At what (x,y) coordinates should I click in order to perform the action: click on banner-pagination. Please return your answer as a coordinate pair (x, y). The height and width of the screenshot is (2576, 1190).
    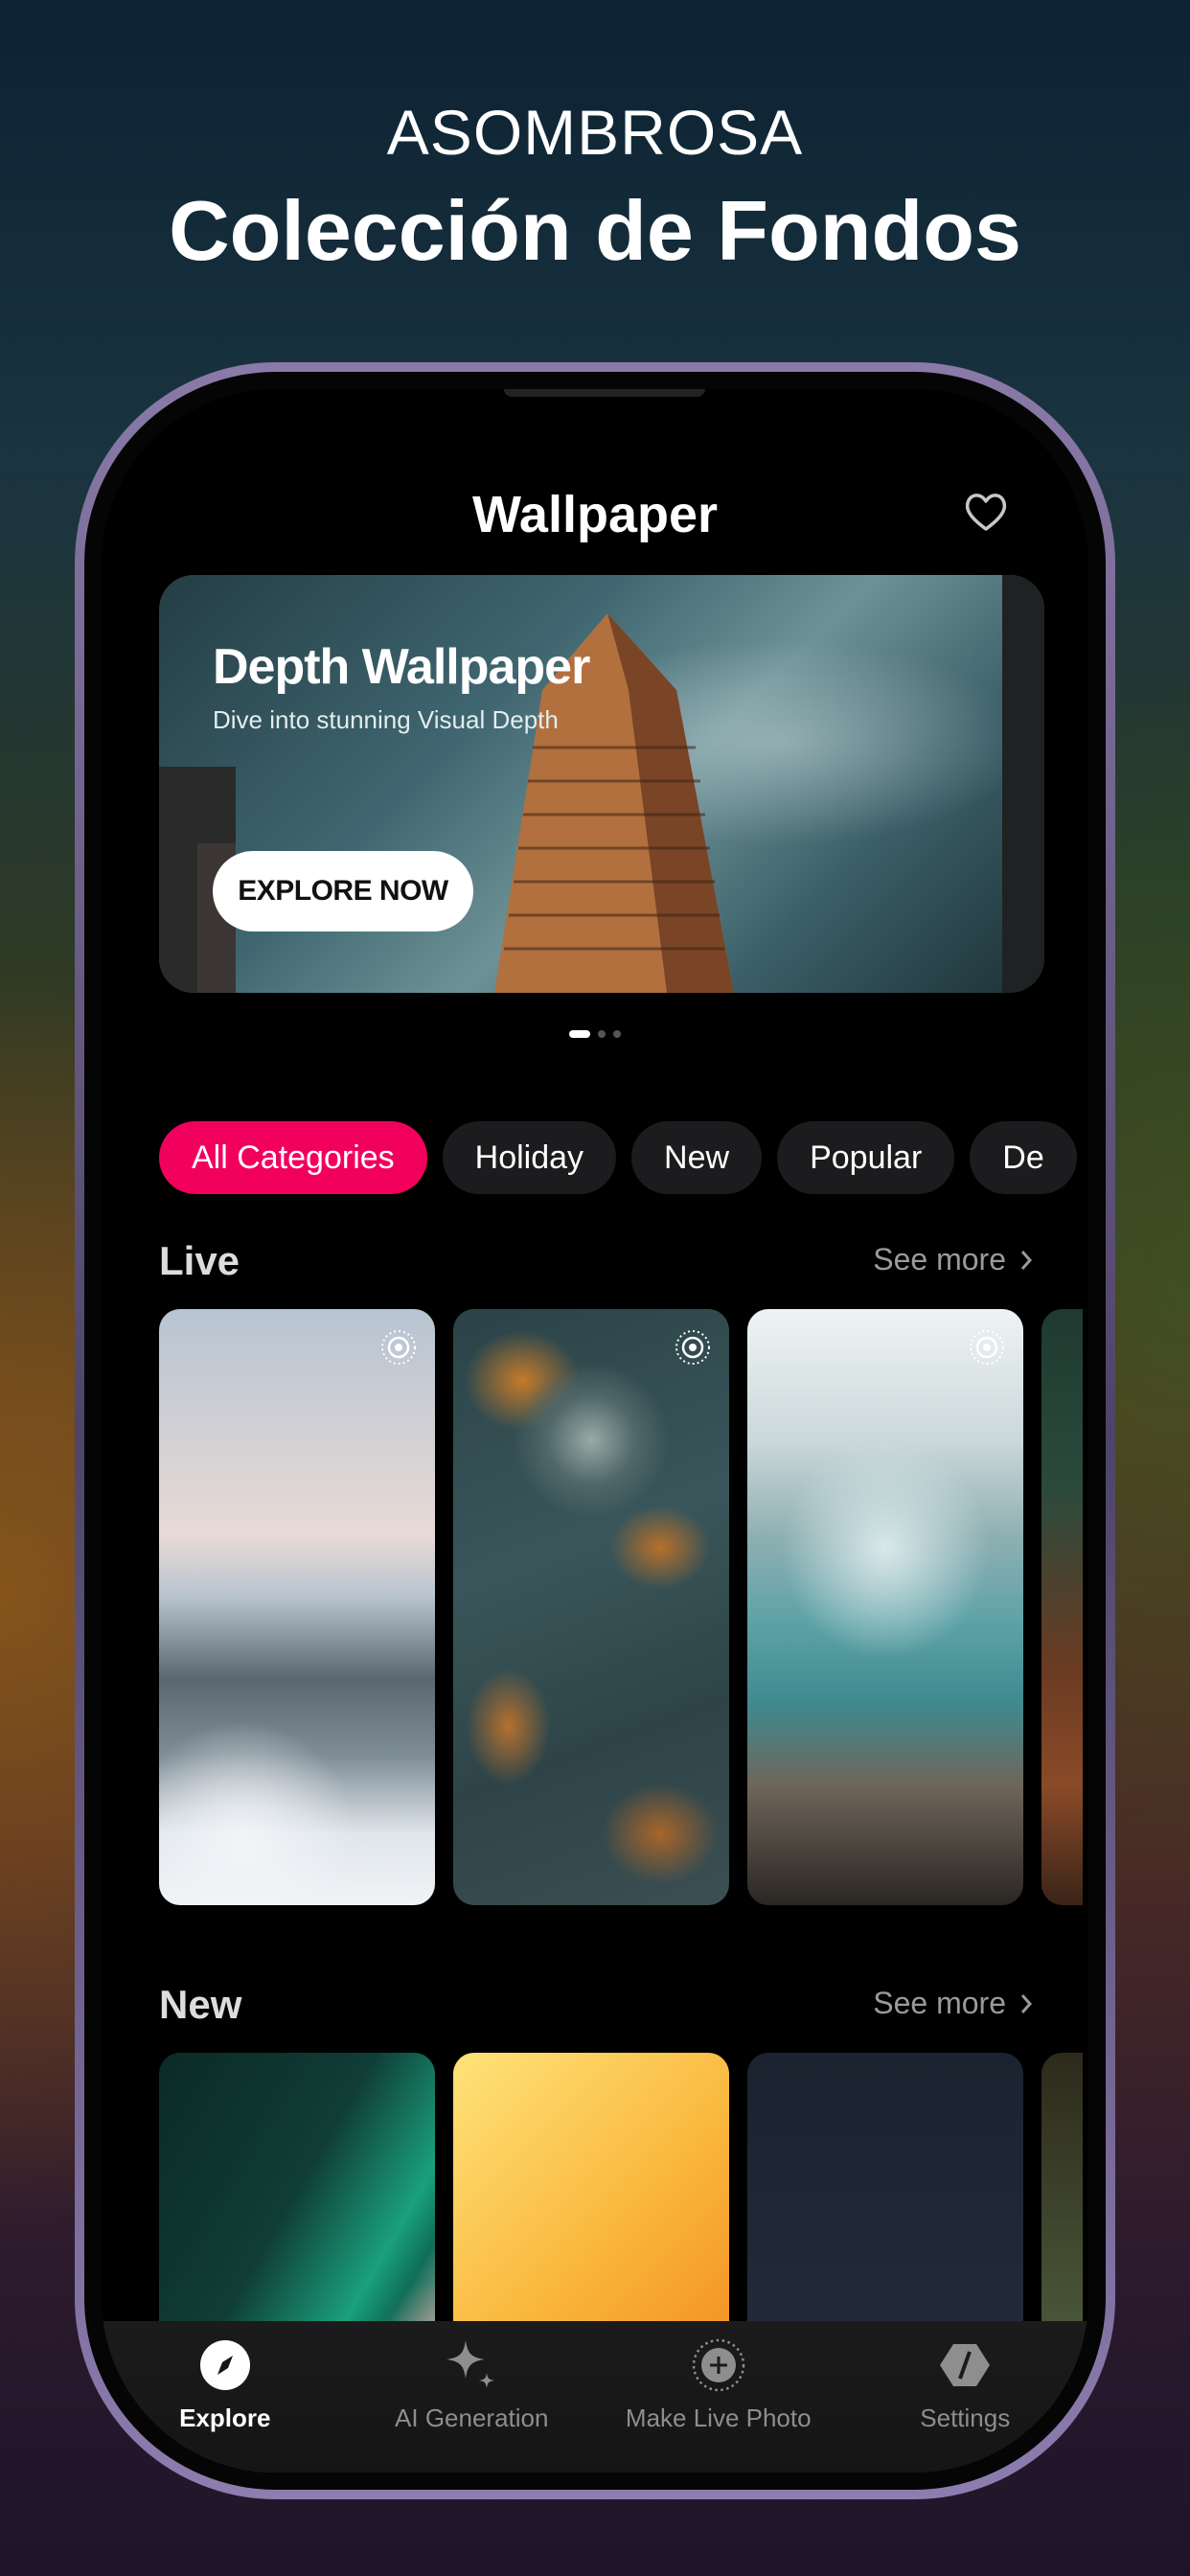
    Looking at the image, I should click on (595, 1034).